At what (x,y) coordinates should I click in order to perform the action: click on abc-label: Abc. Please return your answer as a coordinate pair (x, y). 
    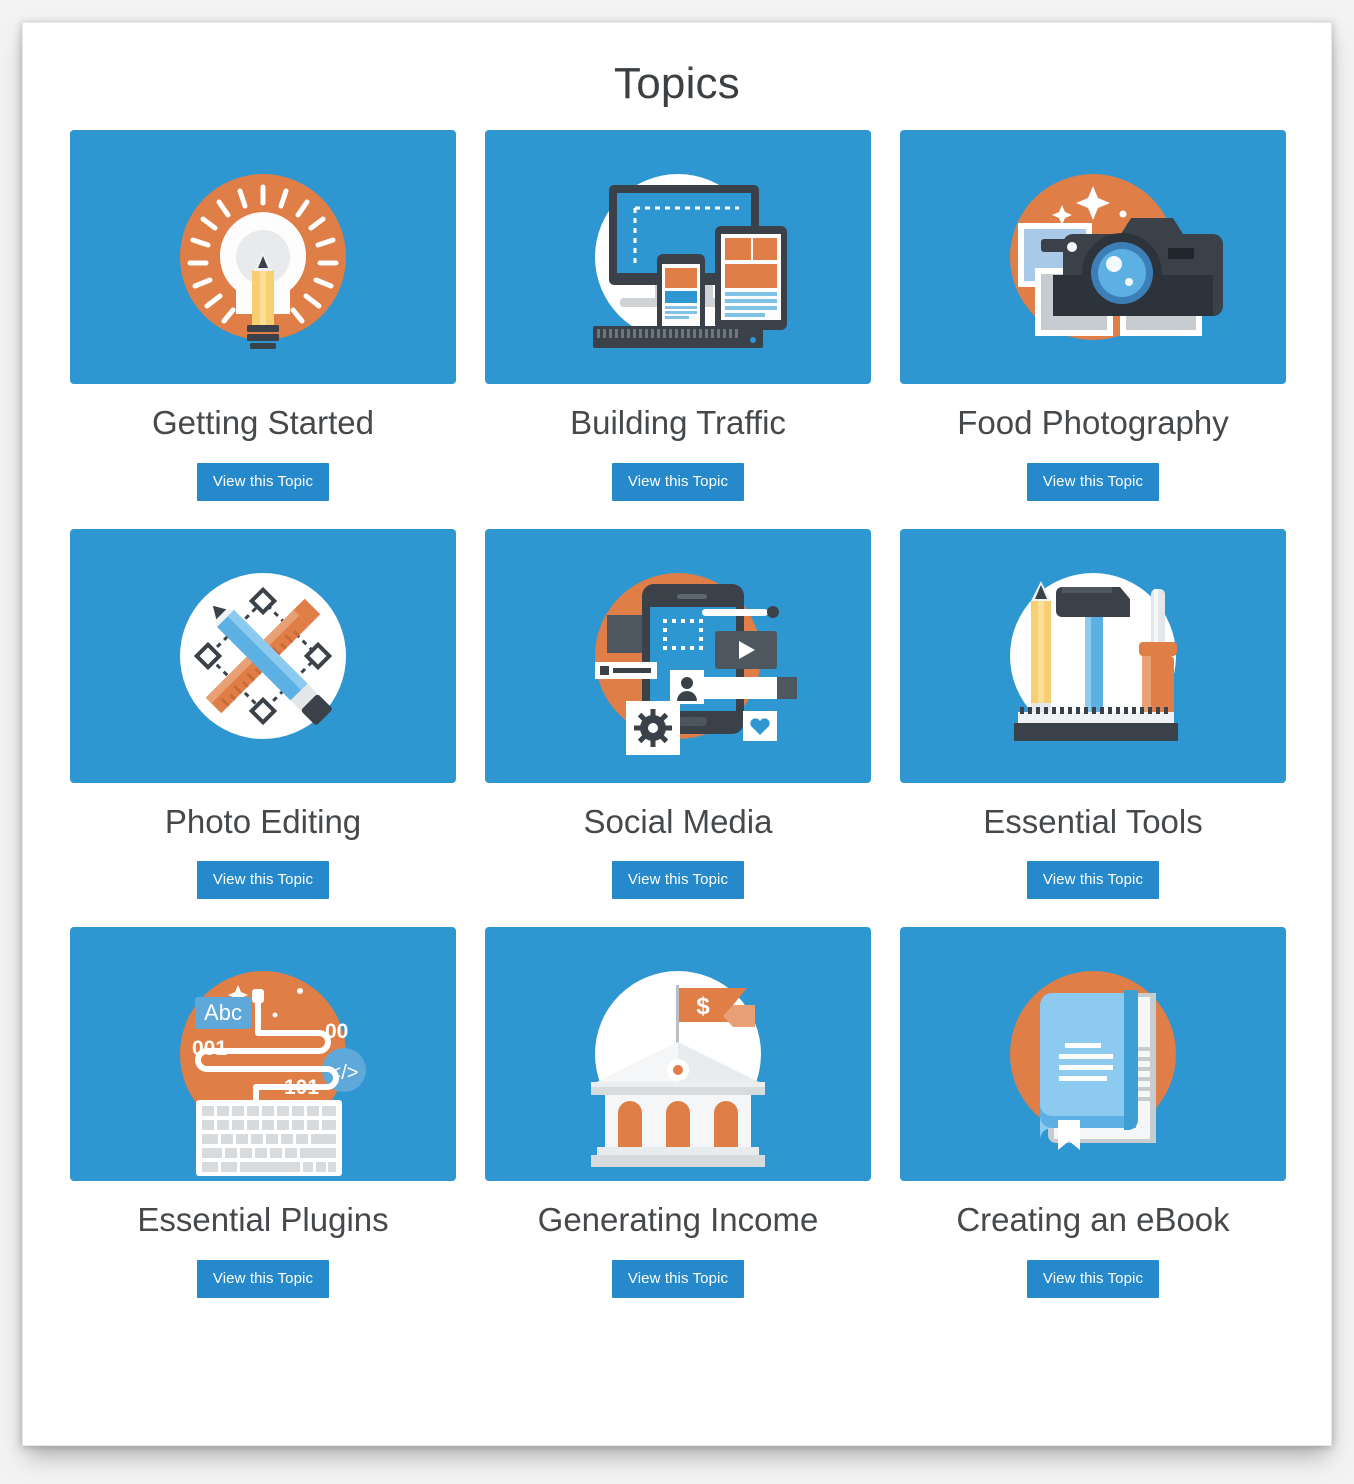
    Looking at the image, I should click on (223, 1012).